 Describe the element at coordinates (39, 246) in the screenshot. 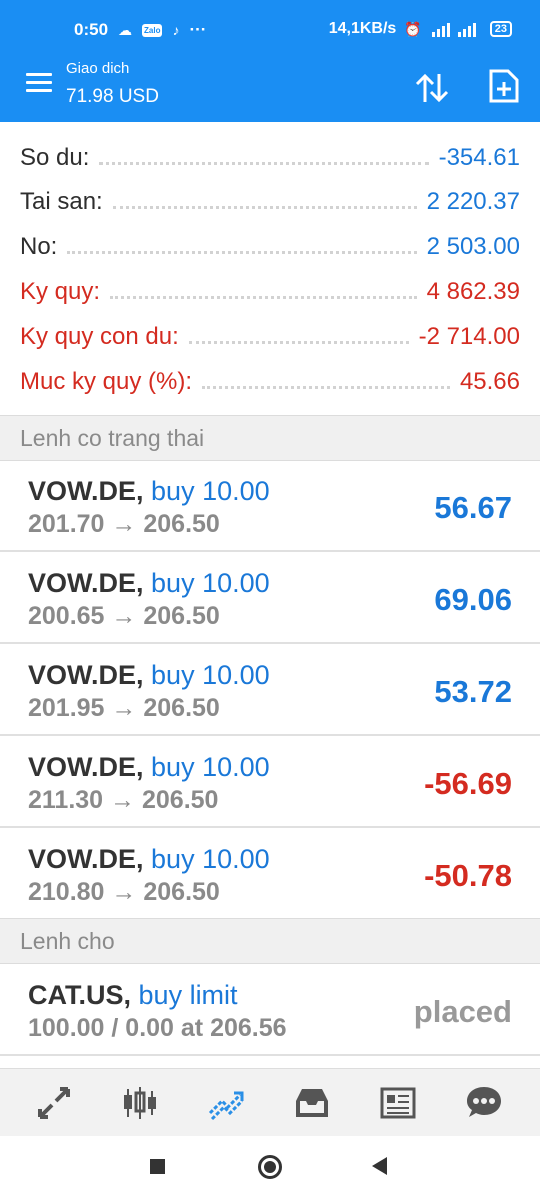

I see `summary-label: No:` at that location.